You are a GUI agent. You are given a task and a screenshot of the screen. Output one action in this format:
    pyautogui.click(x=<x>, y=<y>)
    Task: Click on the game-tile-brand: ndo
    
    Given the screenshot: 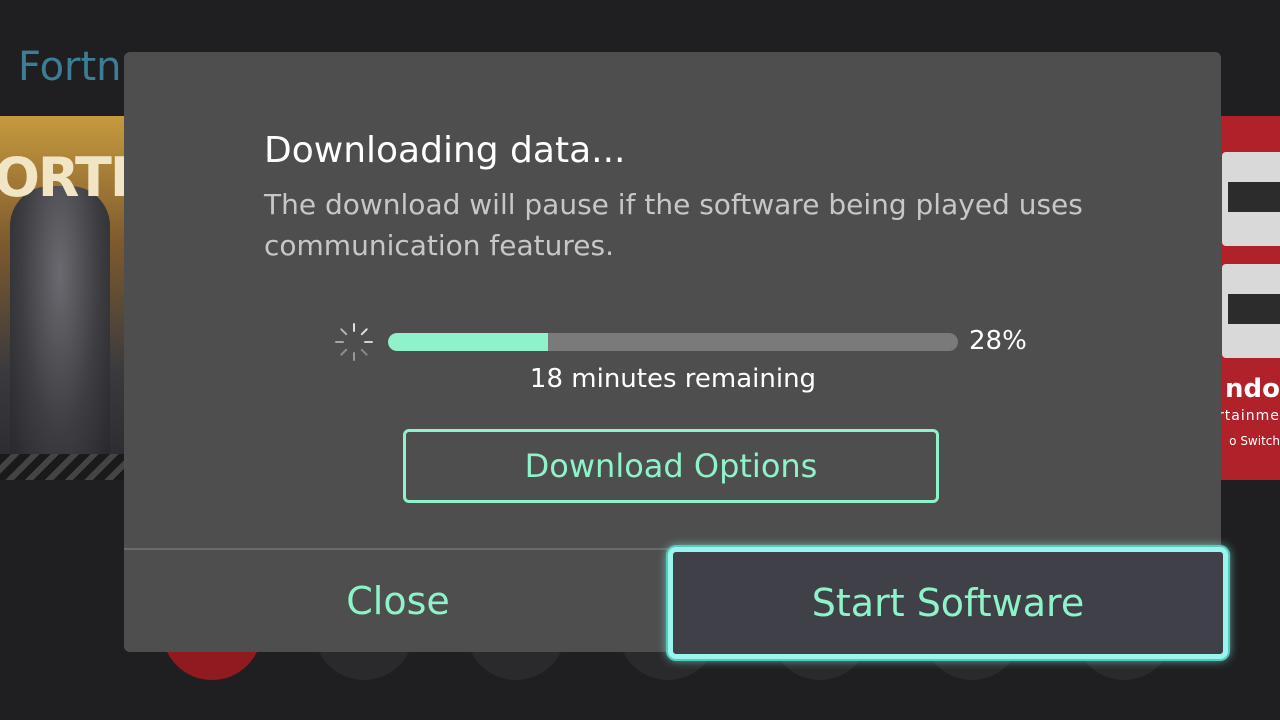 What is the action you would take?
    pyautogui.click(x=1252, y=389)
    